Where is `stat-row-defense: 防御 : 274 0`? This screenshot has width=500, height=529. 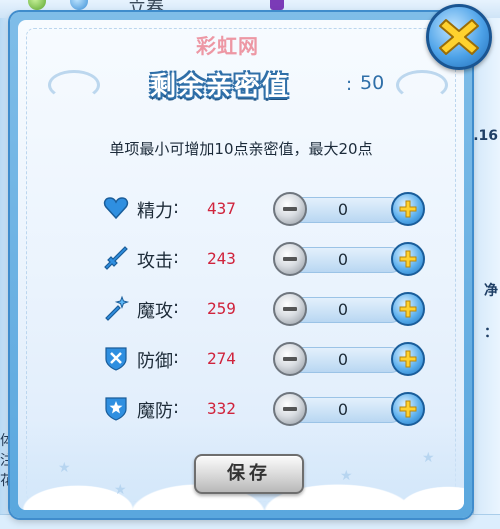 stat-row-defense: 防御 : 274 0 is located at coordinates (264, 359).